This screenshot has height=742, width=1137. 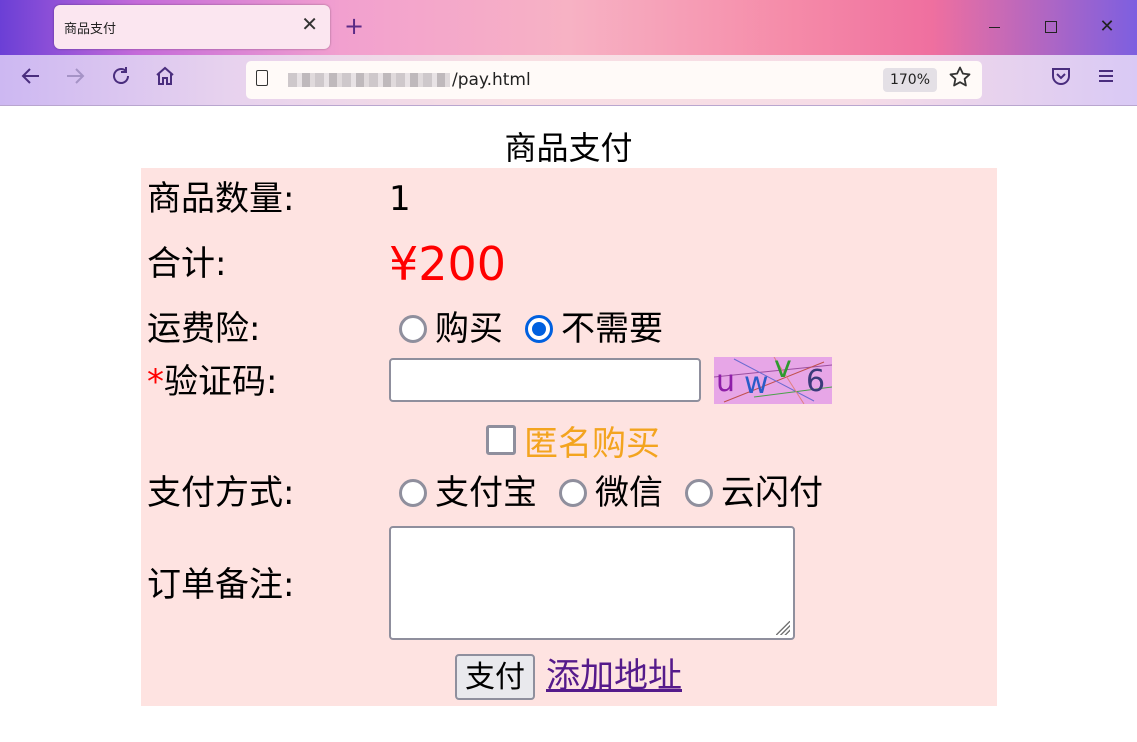 What do you see at coordinates (491, 80) in the screenshot?
I see `url-text: /pay.html` at bounding box center [491, 80].